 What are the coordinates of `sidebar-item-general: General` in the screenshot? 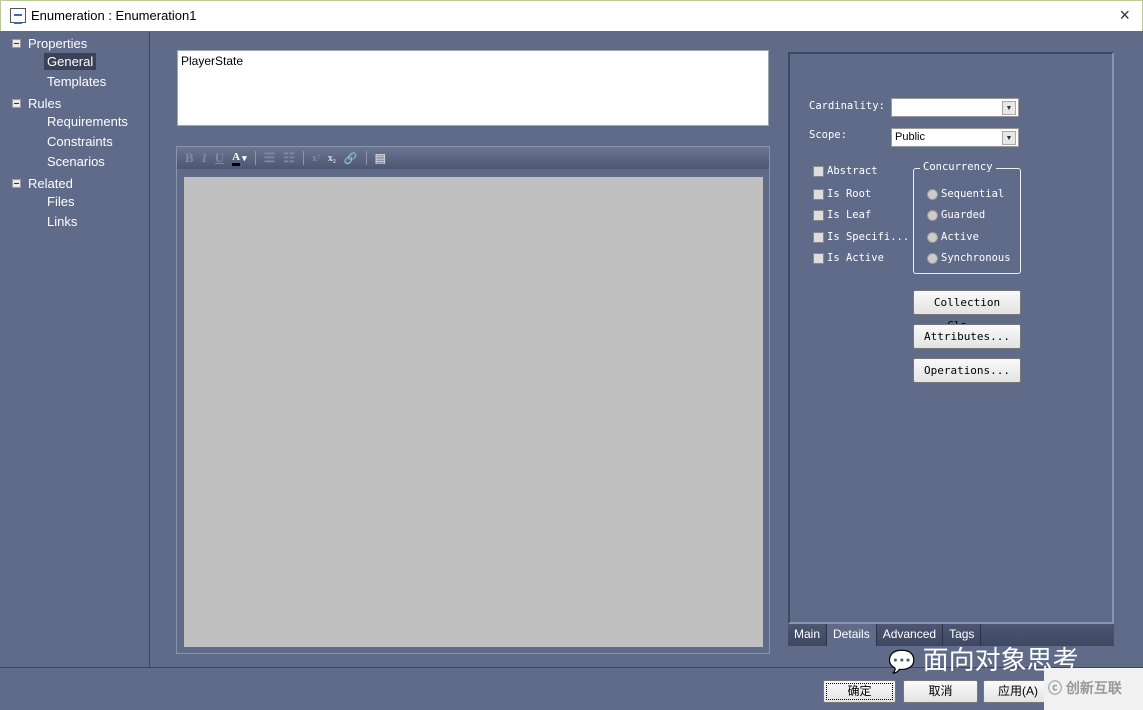 It's located at (70, 61).